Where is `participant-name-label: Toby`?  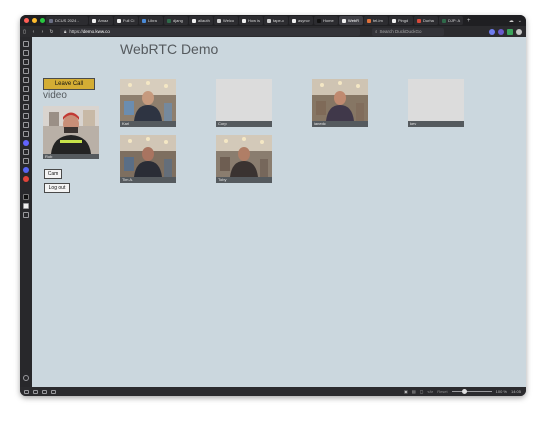
participant-name-label: Toby is located at coordinates (244, 180).